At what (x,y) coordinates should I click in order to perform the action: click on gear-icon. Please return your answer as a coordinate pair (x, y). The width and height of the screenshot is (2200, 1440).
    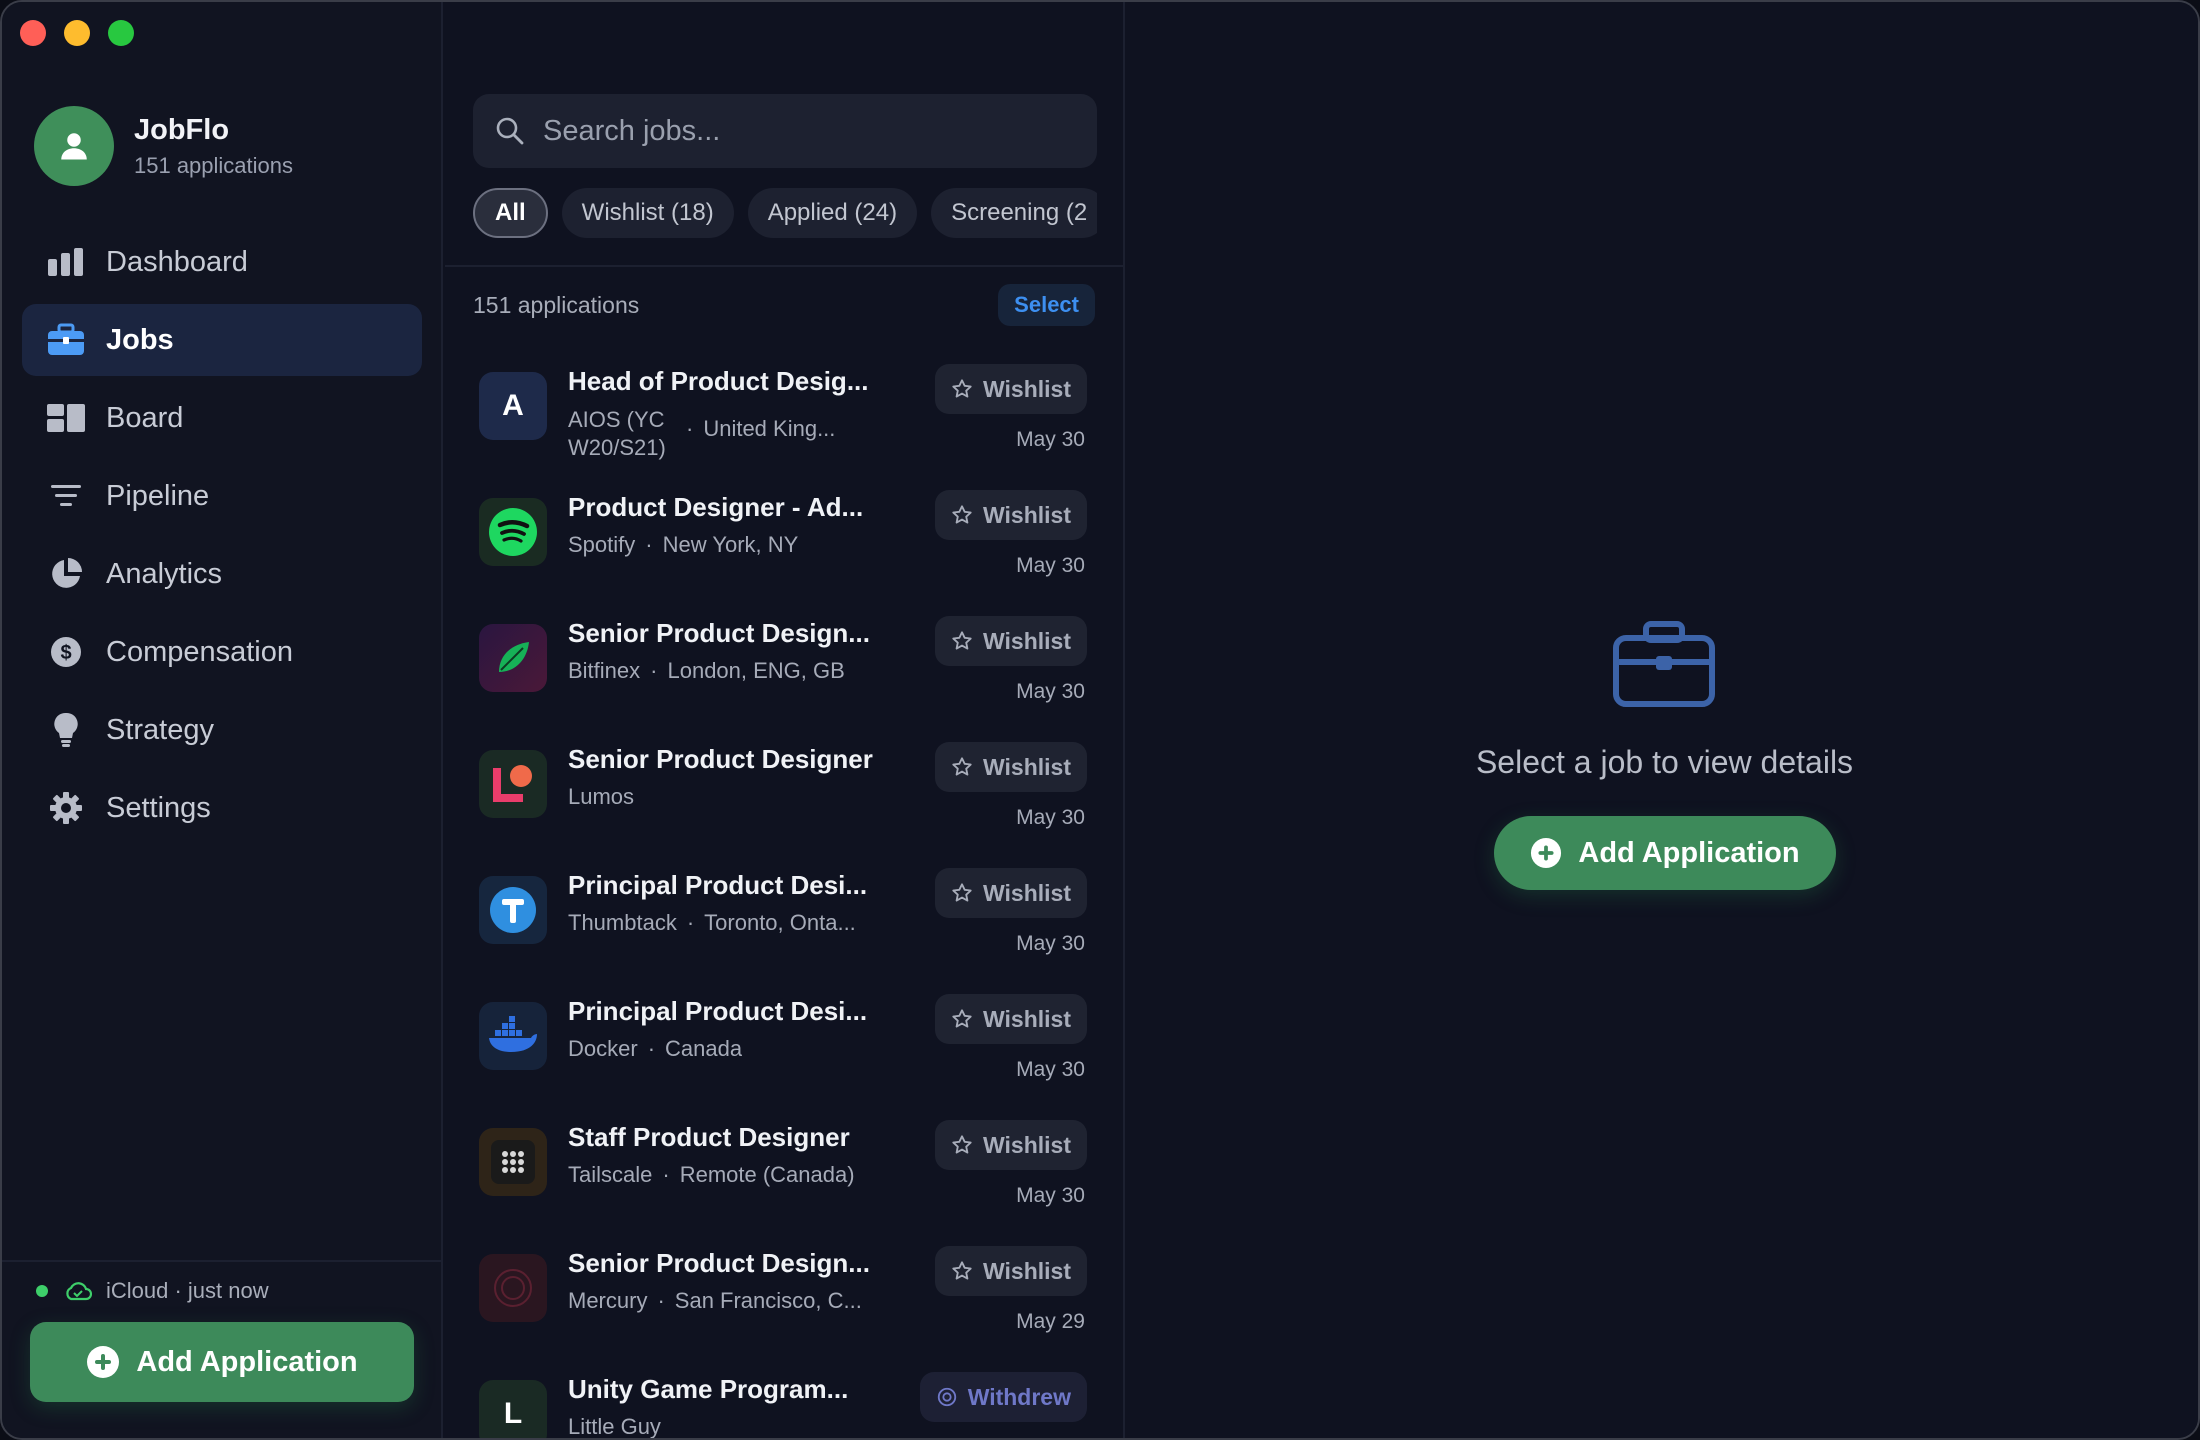
    Looking at the image, I should click on (66, 808).